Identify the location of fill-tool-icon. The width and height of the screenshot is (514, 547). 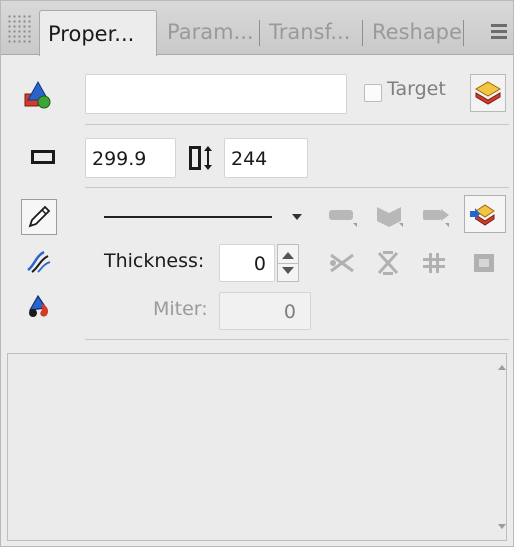
(39, 305).